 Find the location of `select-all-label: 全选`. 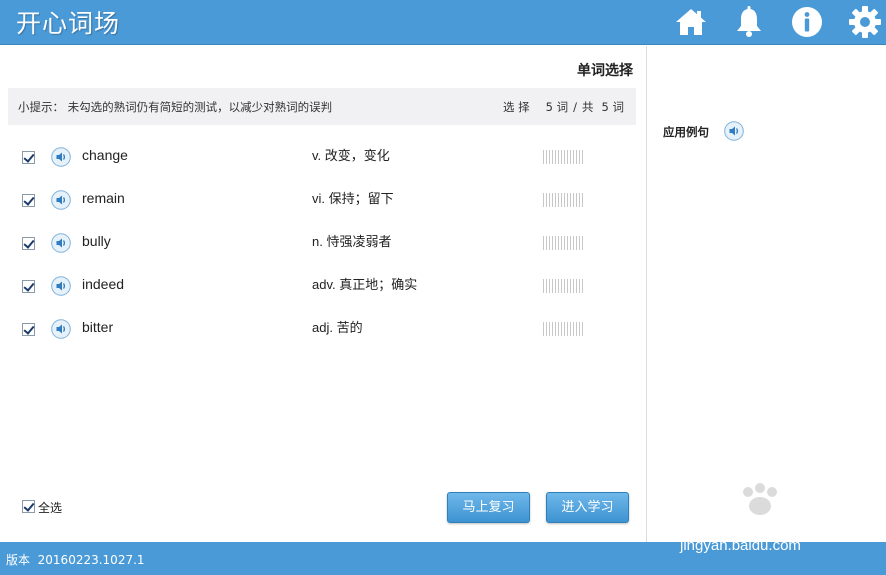

select-all-label: 全选 is located at coordinates (50, 508).